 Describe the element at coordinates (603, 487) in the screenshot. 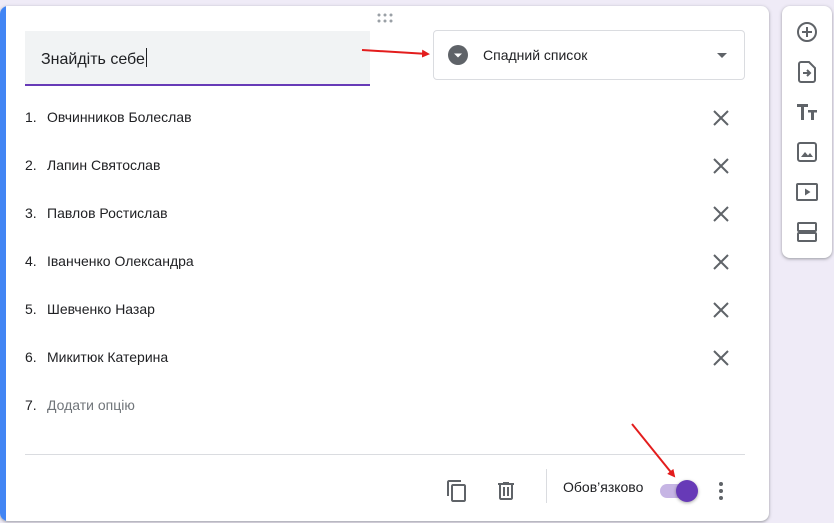

I see `required-label: Обов’язково` at that location.